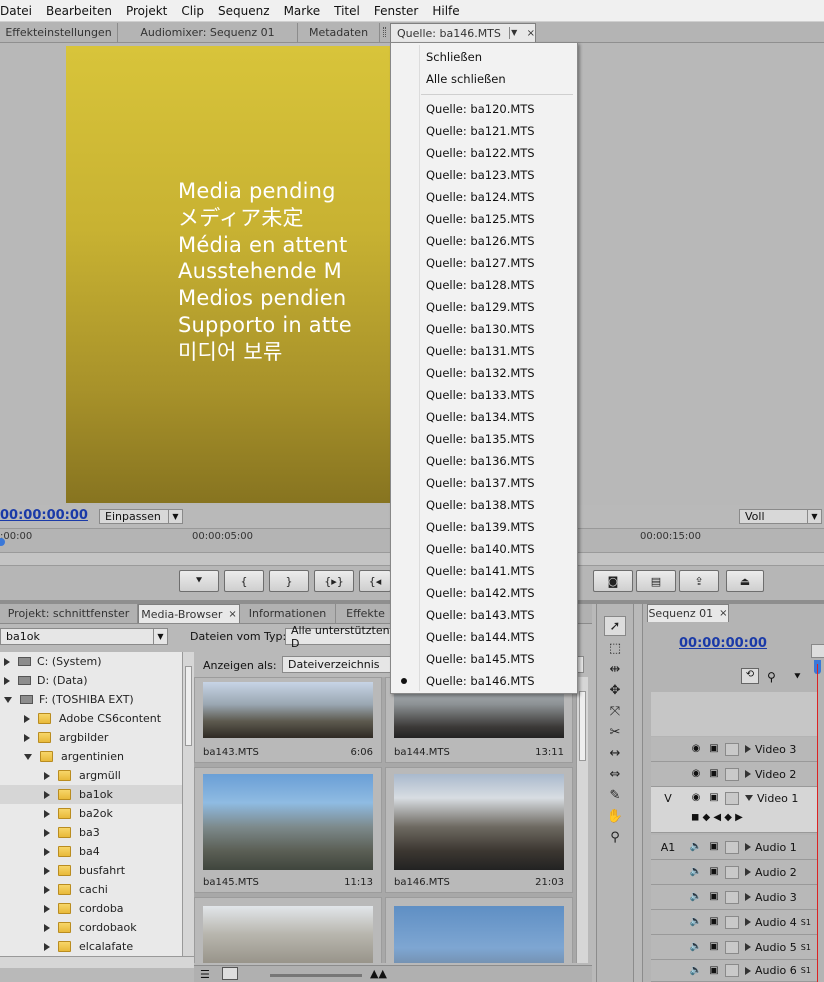  What do you see at coordinates (205, 974) in the screenshot?
I see `list-view-icon: ☰` at bounding box center [205, 974].